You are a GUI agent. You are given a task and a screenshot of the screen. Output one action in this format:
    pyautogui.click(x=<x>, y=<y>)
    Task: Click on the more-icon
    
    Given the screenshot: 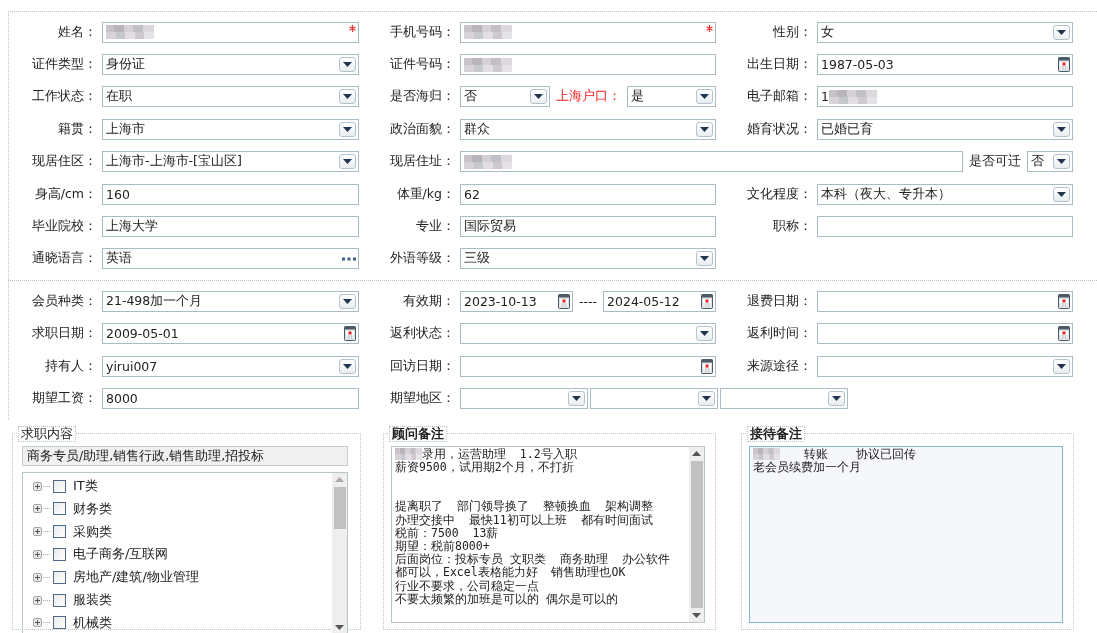 What is the action you would take?
    pyautogui.click(x=349, y=258)
    